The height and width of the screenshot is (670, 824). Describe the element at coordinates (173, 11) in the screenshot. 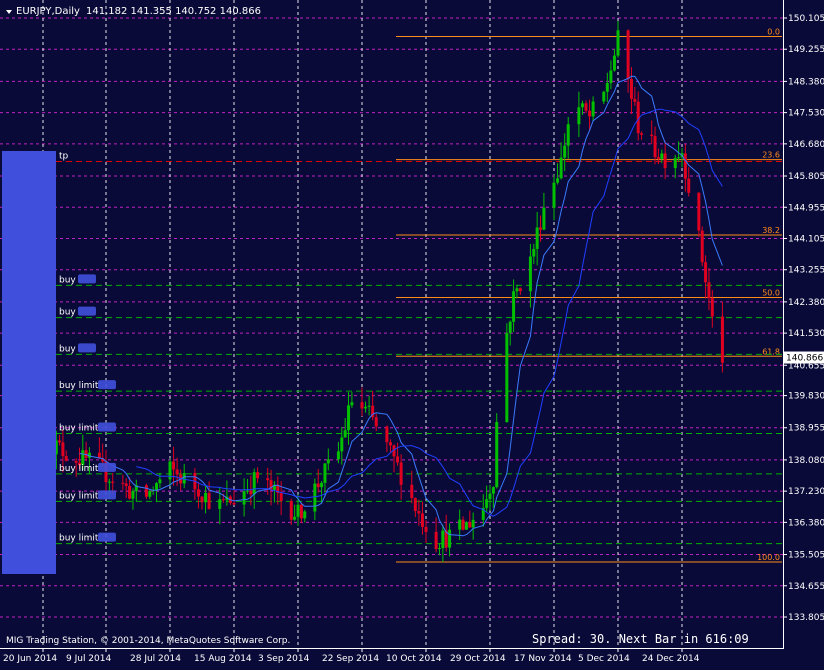

I see `ohlc-label: 141.182 141.355 140.752 140.866` at that location.